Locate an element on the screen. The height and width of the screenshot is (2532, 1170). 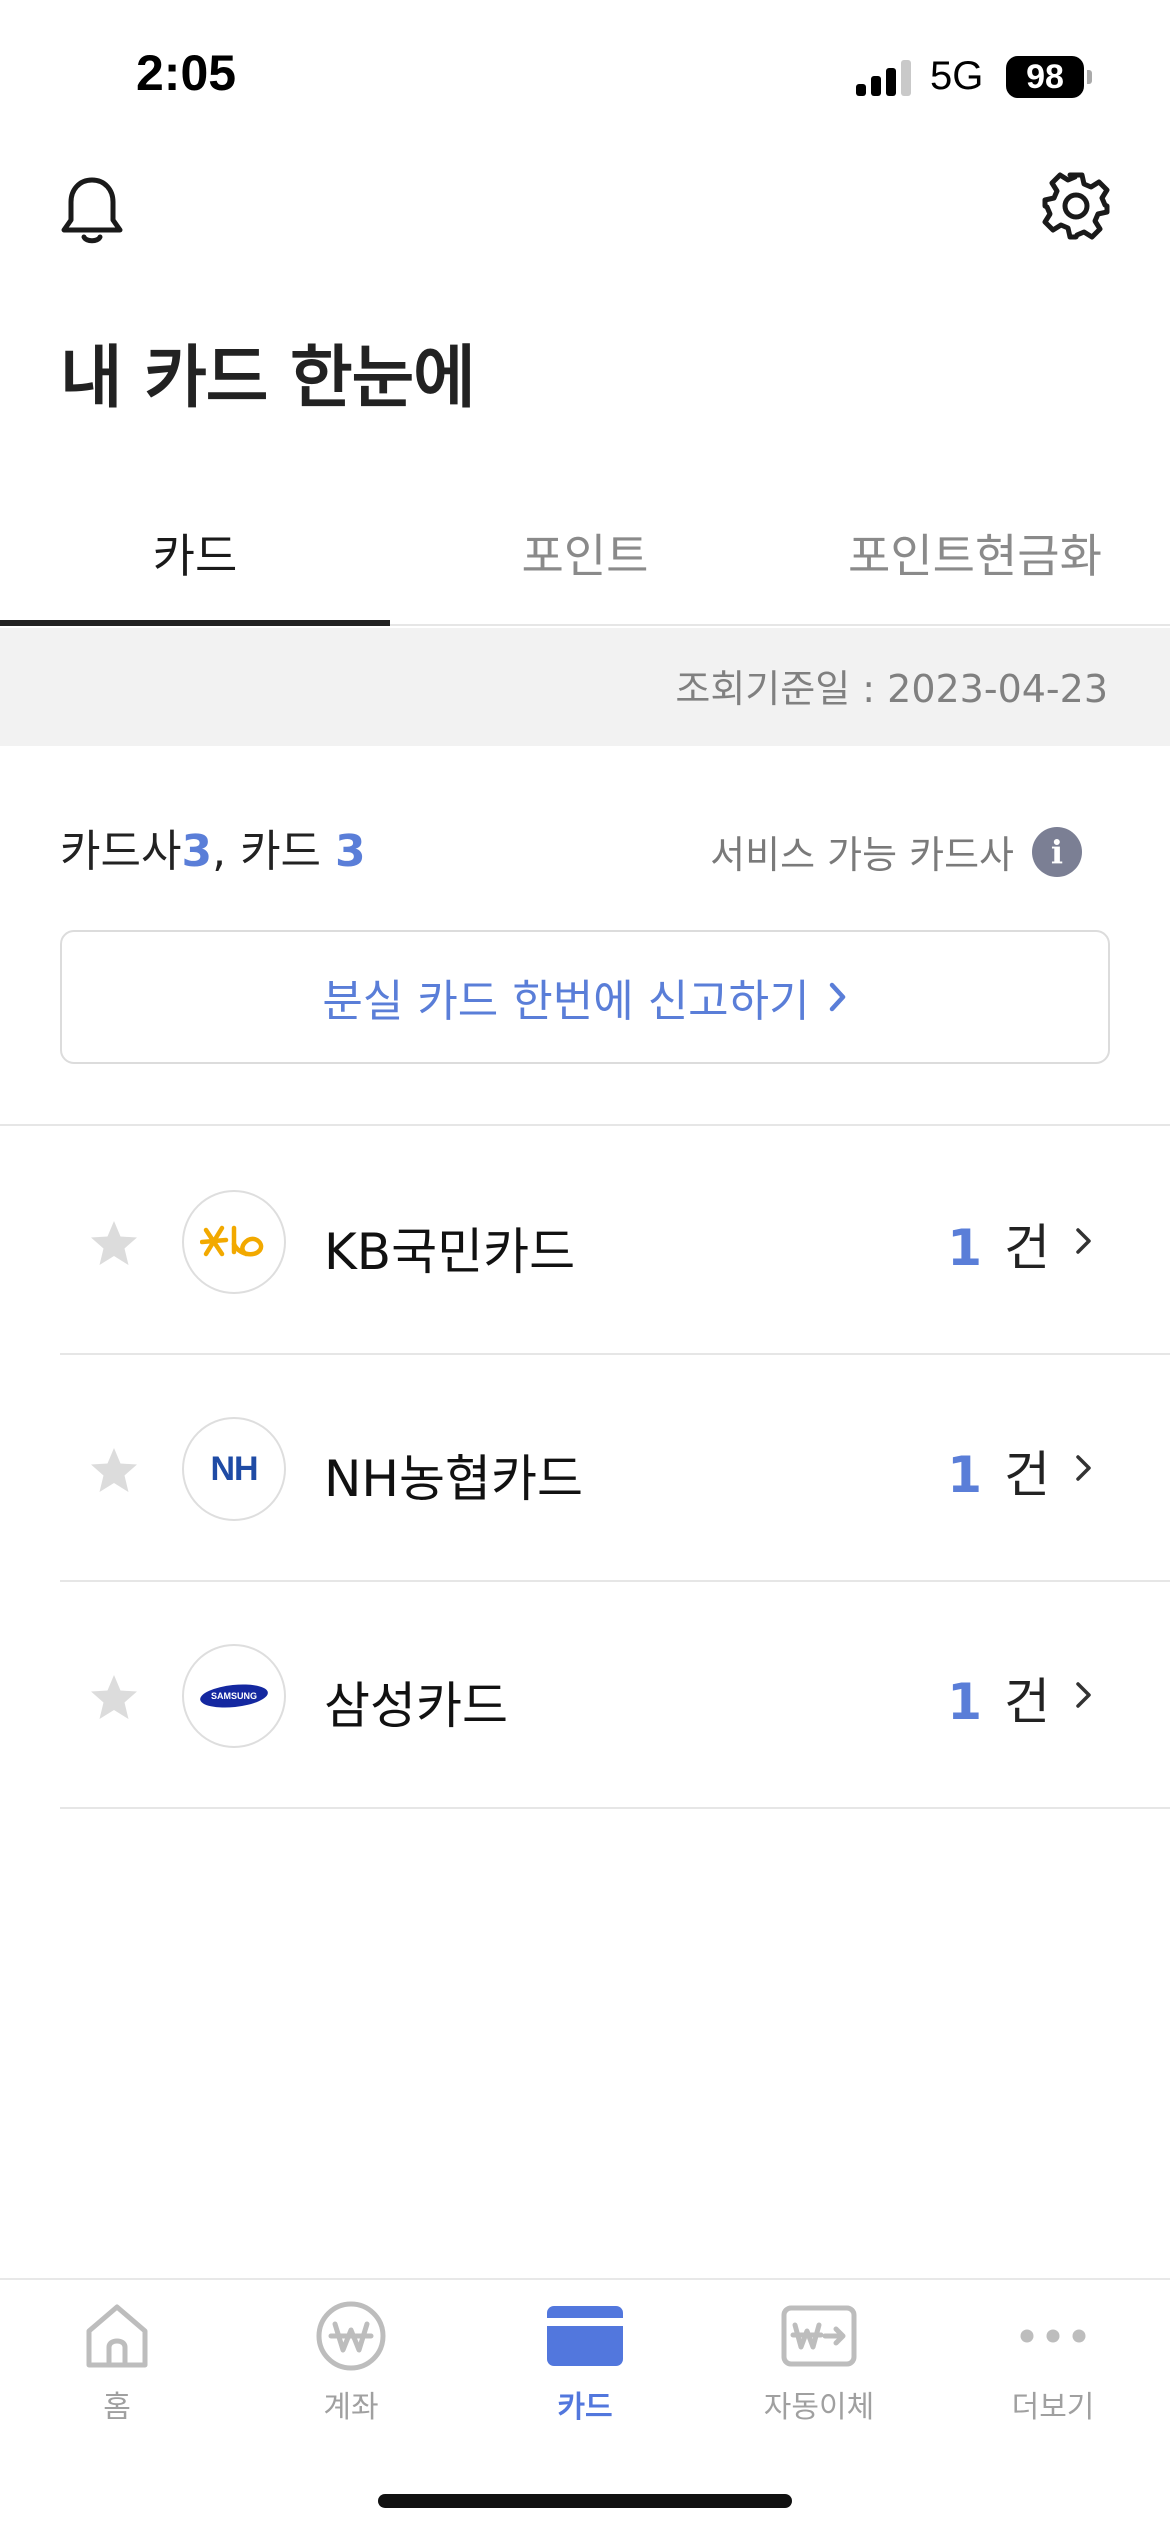
samsung-logo-text: SAMSUNG is located at coordinates (234, 1696).